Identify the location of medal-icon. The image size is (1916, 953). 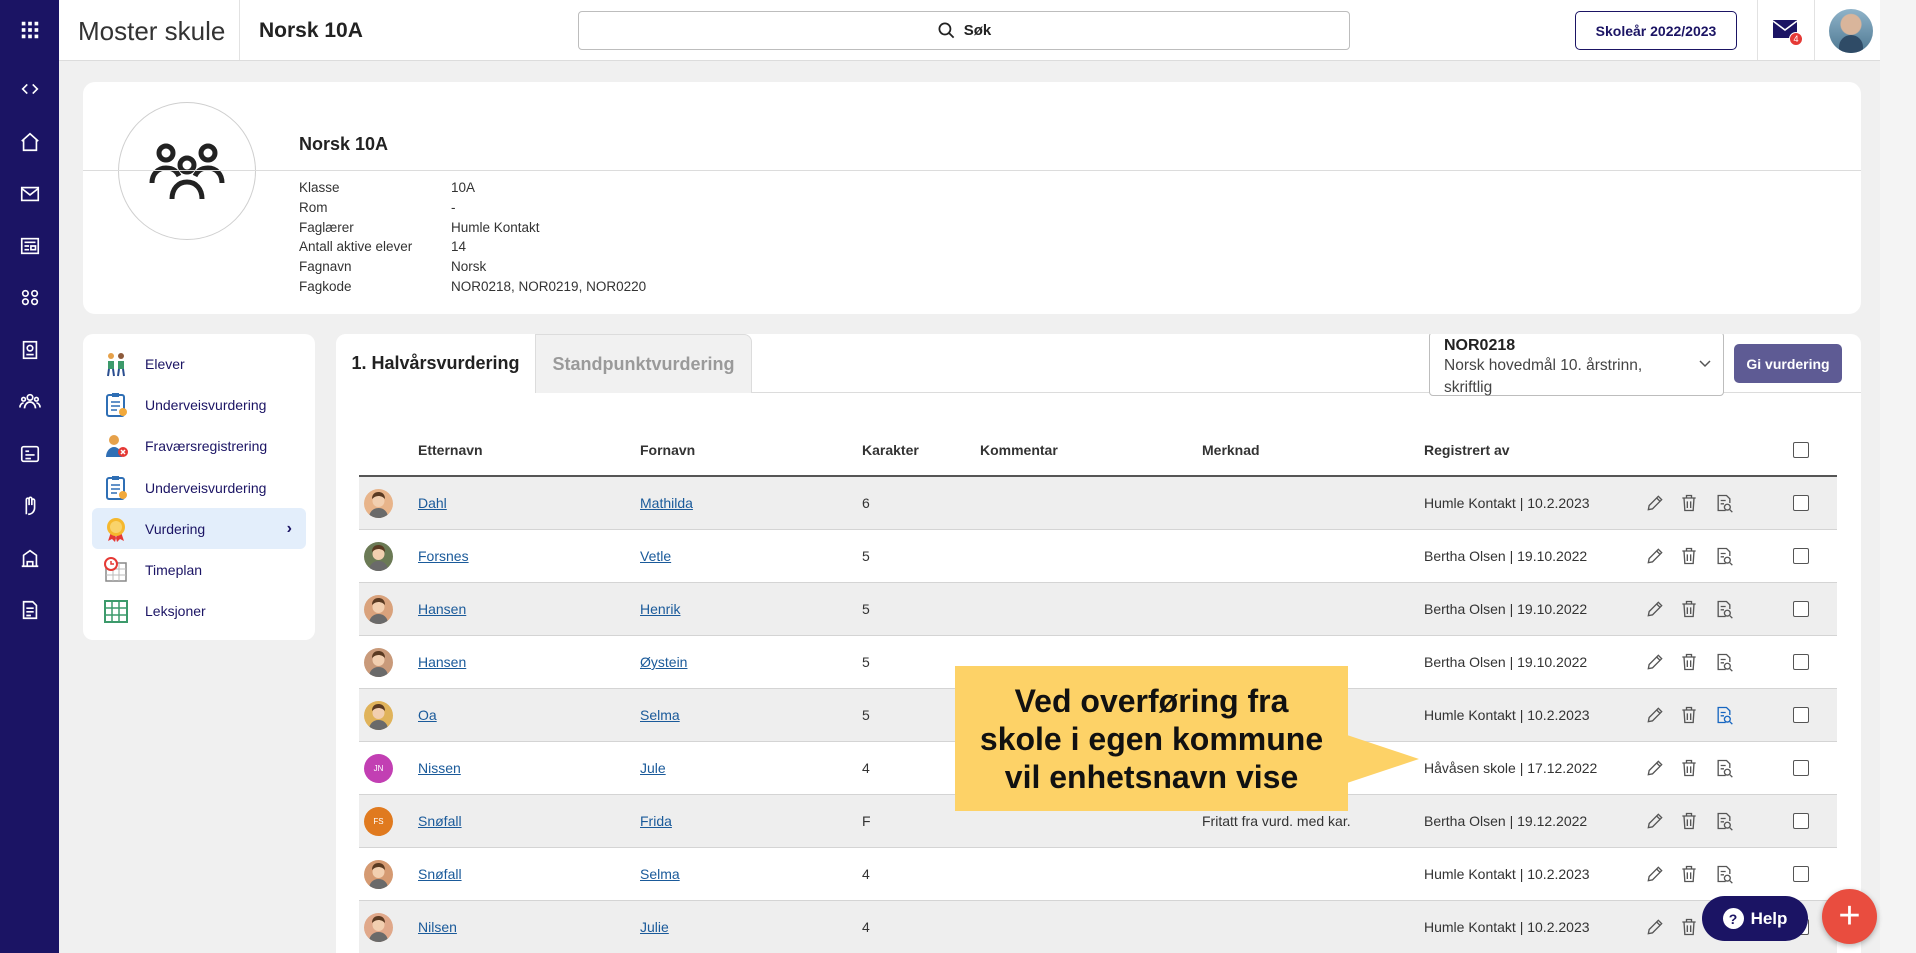
(116, 529).